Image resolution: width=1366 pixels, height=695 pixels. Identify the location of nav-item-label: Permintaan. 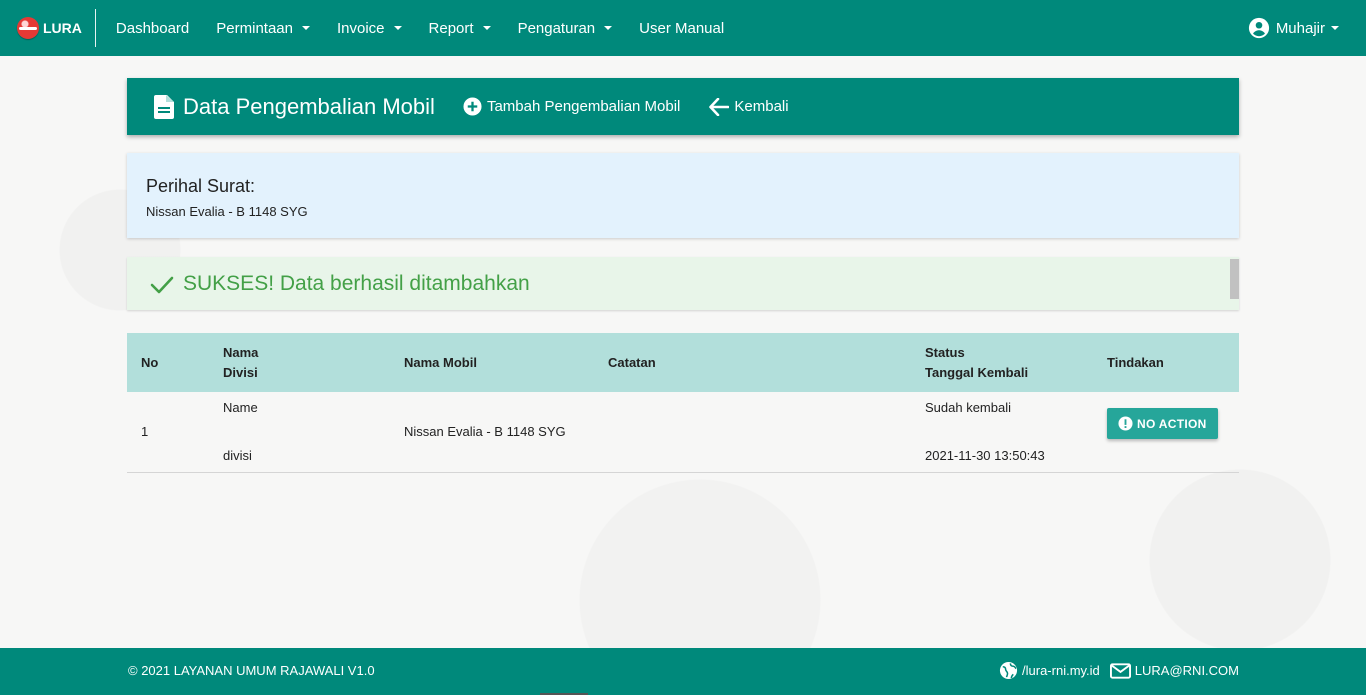
(254, 28).